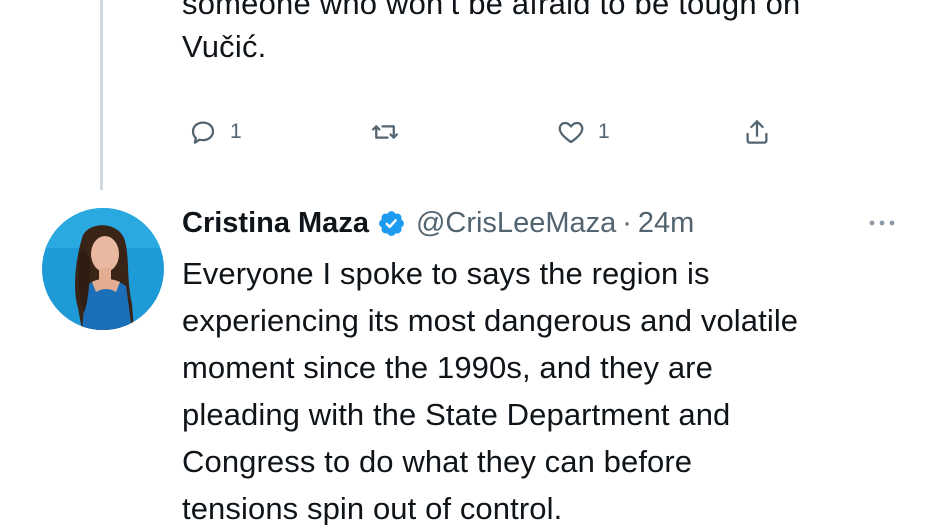 Image resolution: width=930 pixels, height=525 pixels. Describe the element at coordinates (391, 223) in the screenshot. I see `verified-badge-icon` at that location.